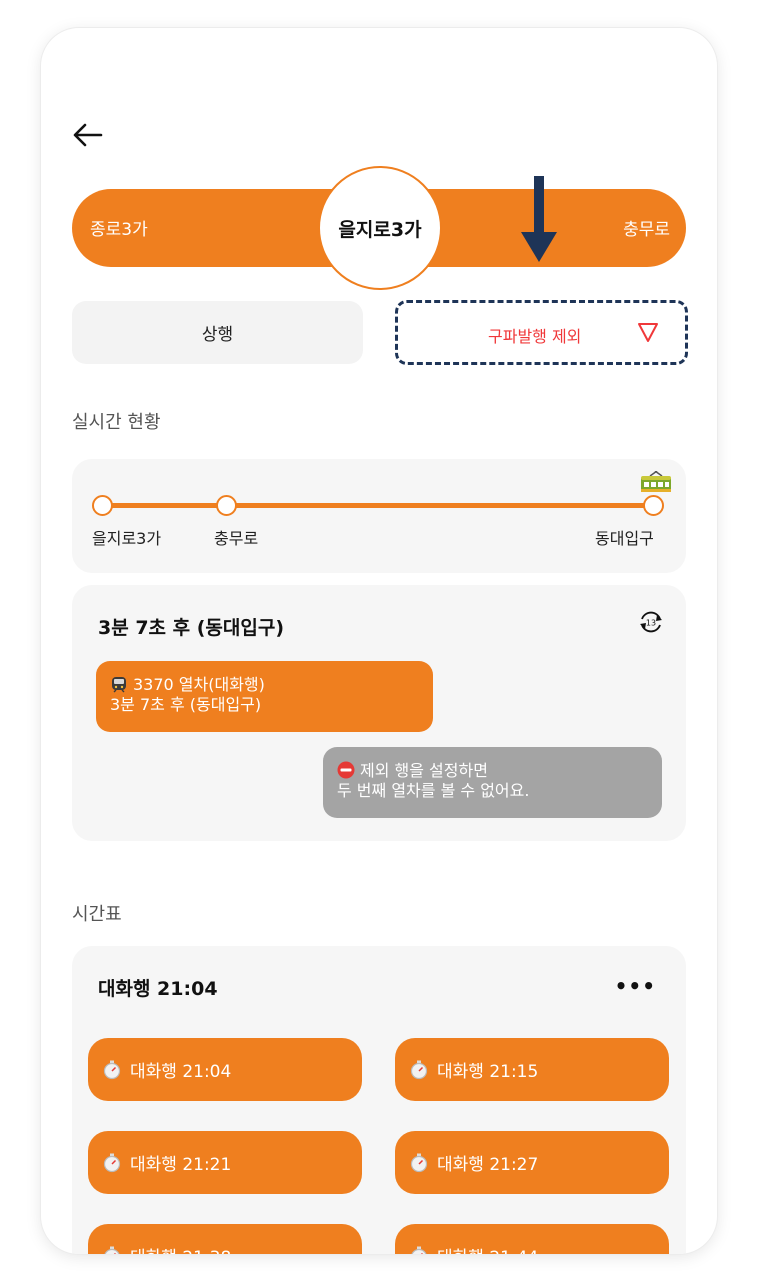  I want to click on slot-label: 대화행 21:27, so click(488, 1165).